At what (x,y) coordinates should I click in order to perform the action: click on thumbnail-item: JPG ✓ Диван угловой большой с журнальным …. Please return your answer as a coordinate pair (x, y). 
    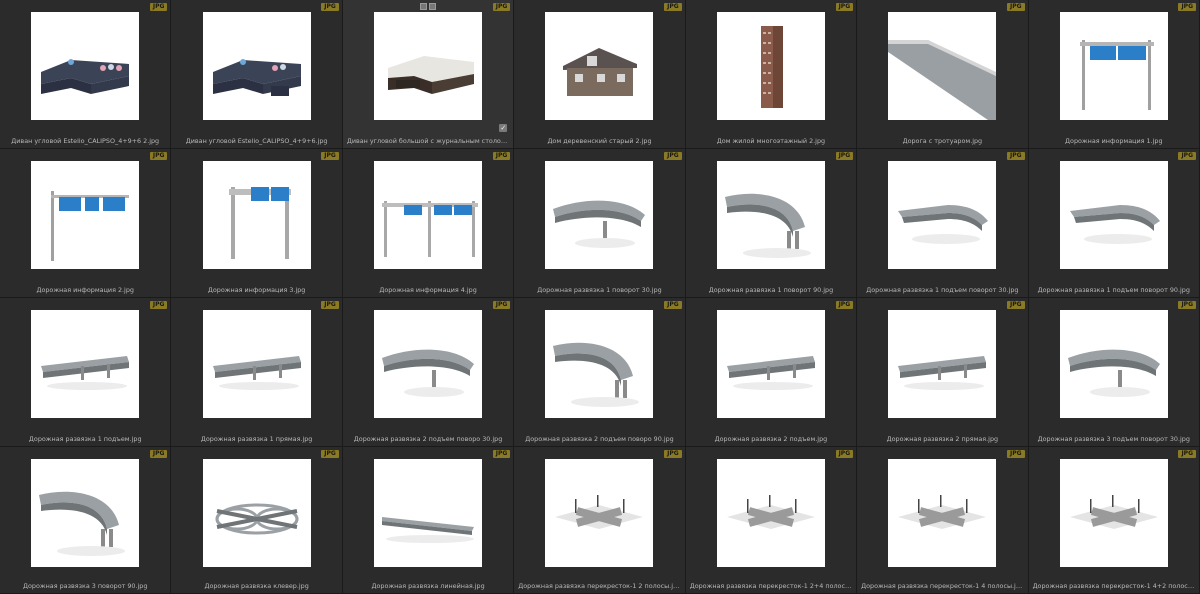
    Looking at the image, I should click on (428, 74).